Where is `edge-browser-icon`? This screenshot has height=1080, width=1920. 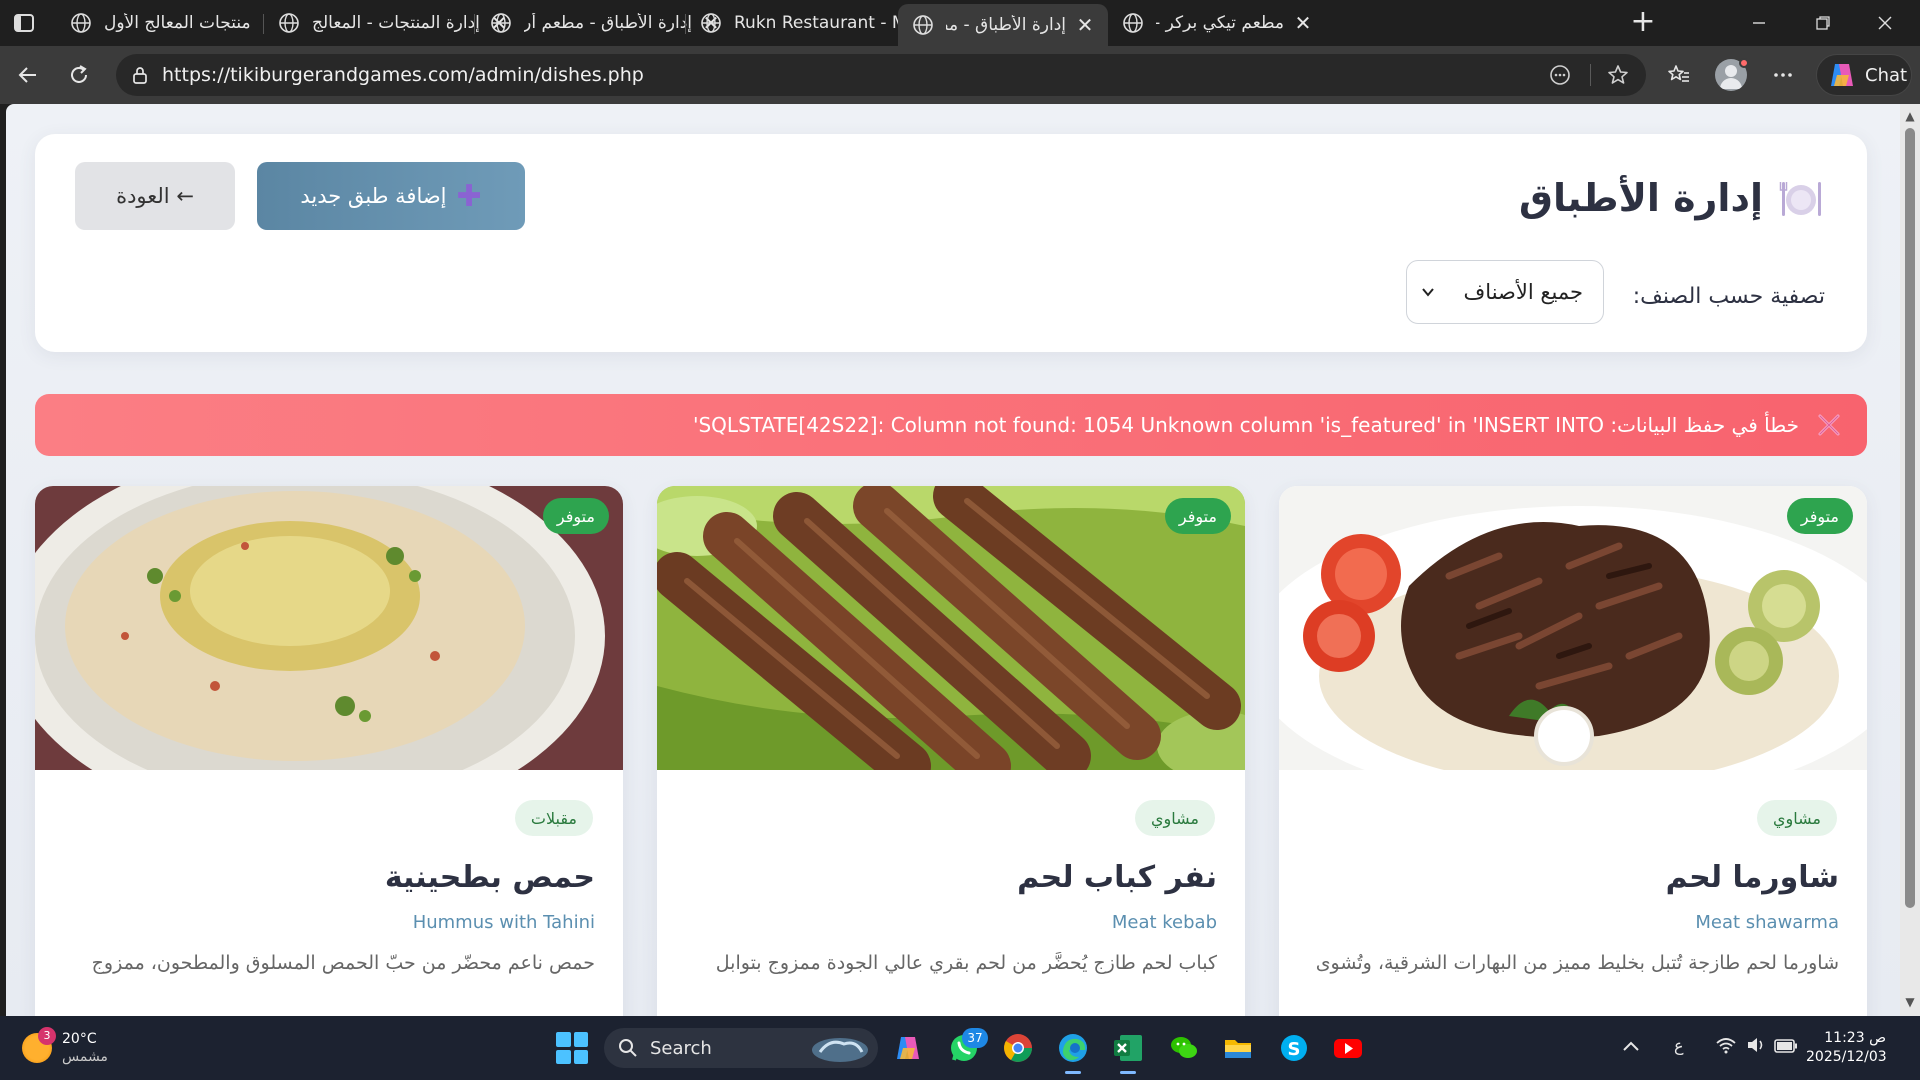 edge-browser-icon is located at coordinates (1073, 1052).